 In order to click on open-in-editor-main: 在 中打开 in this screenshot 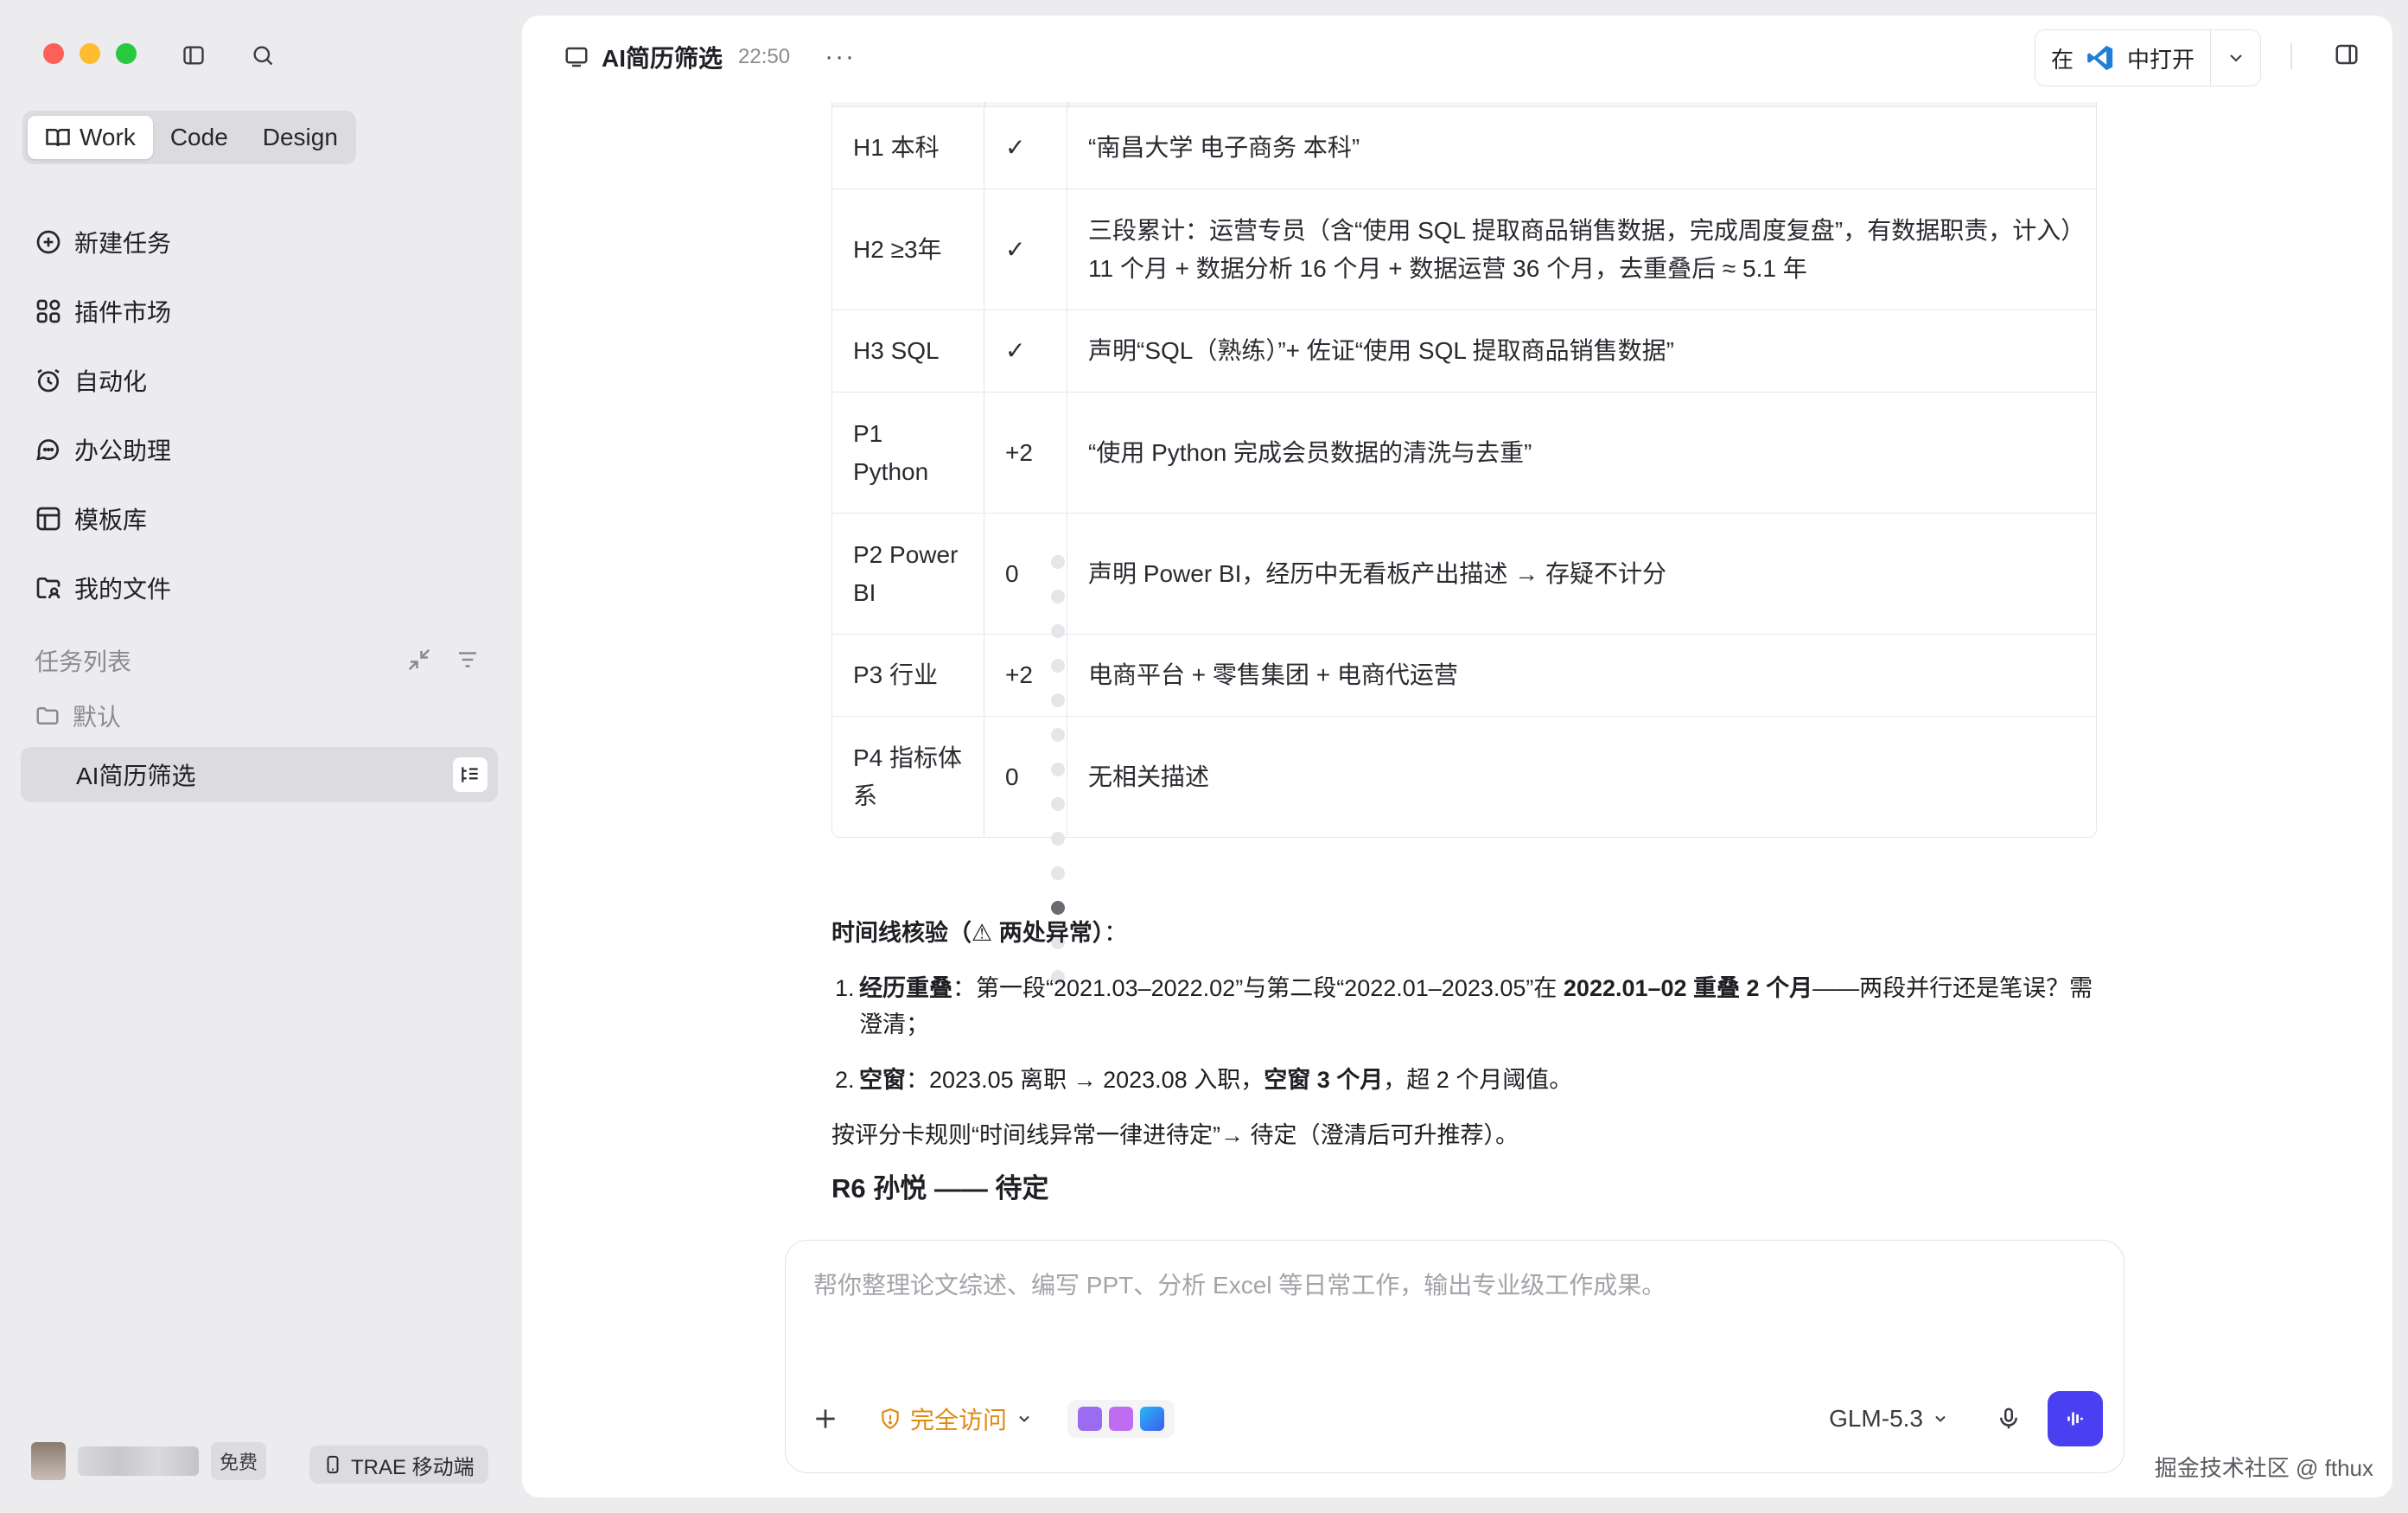, I will do `click(2123, 58)`.